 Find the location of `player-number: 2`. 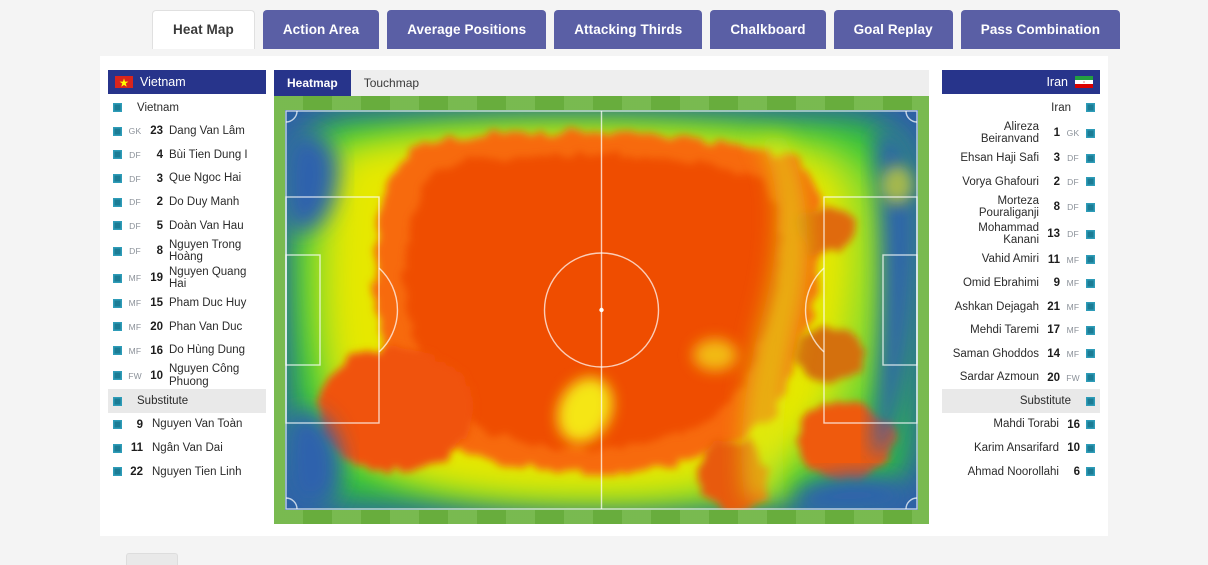

player-number: 2 is located at coordinates (1056, 181).